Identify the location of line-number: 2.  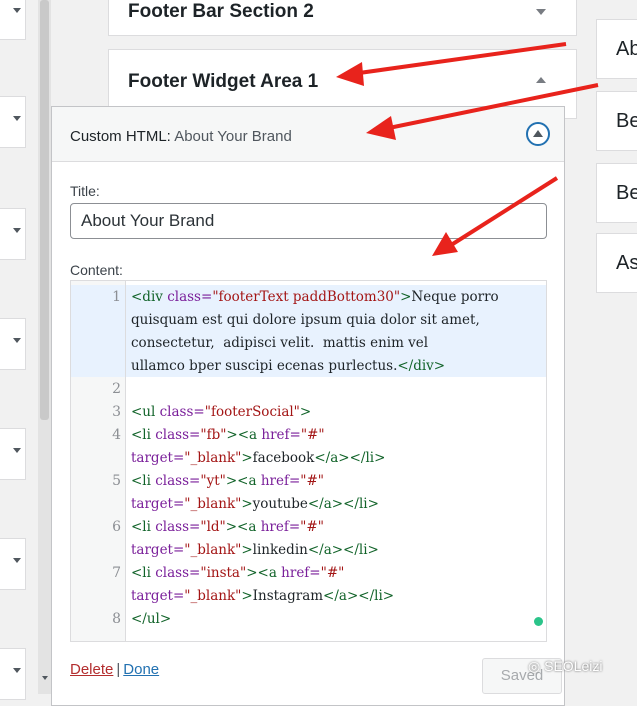
(116, 389).